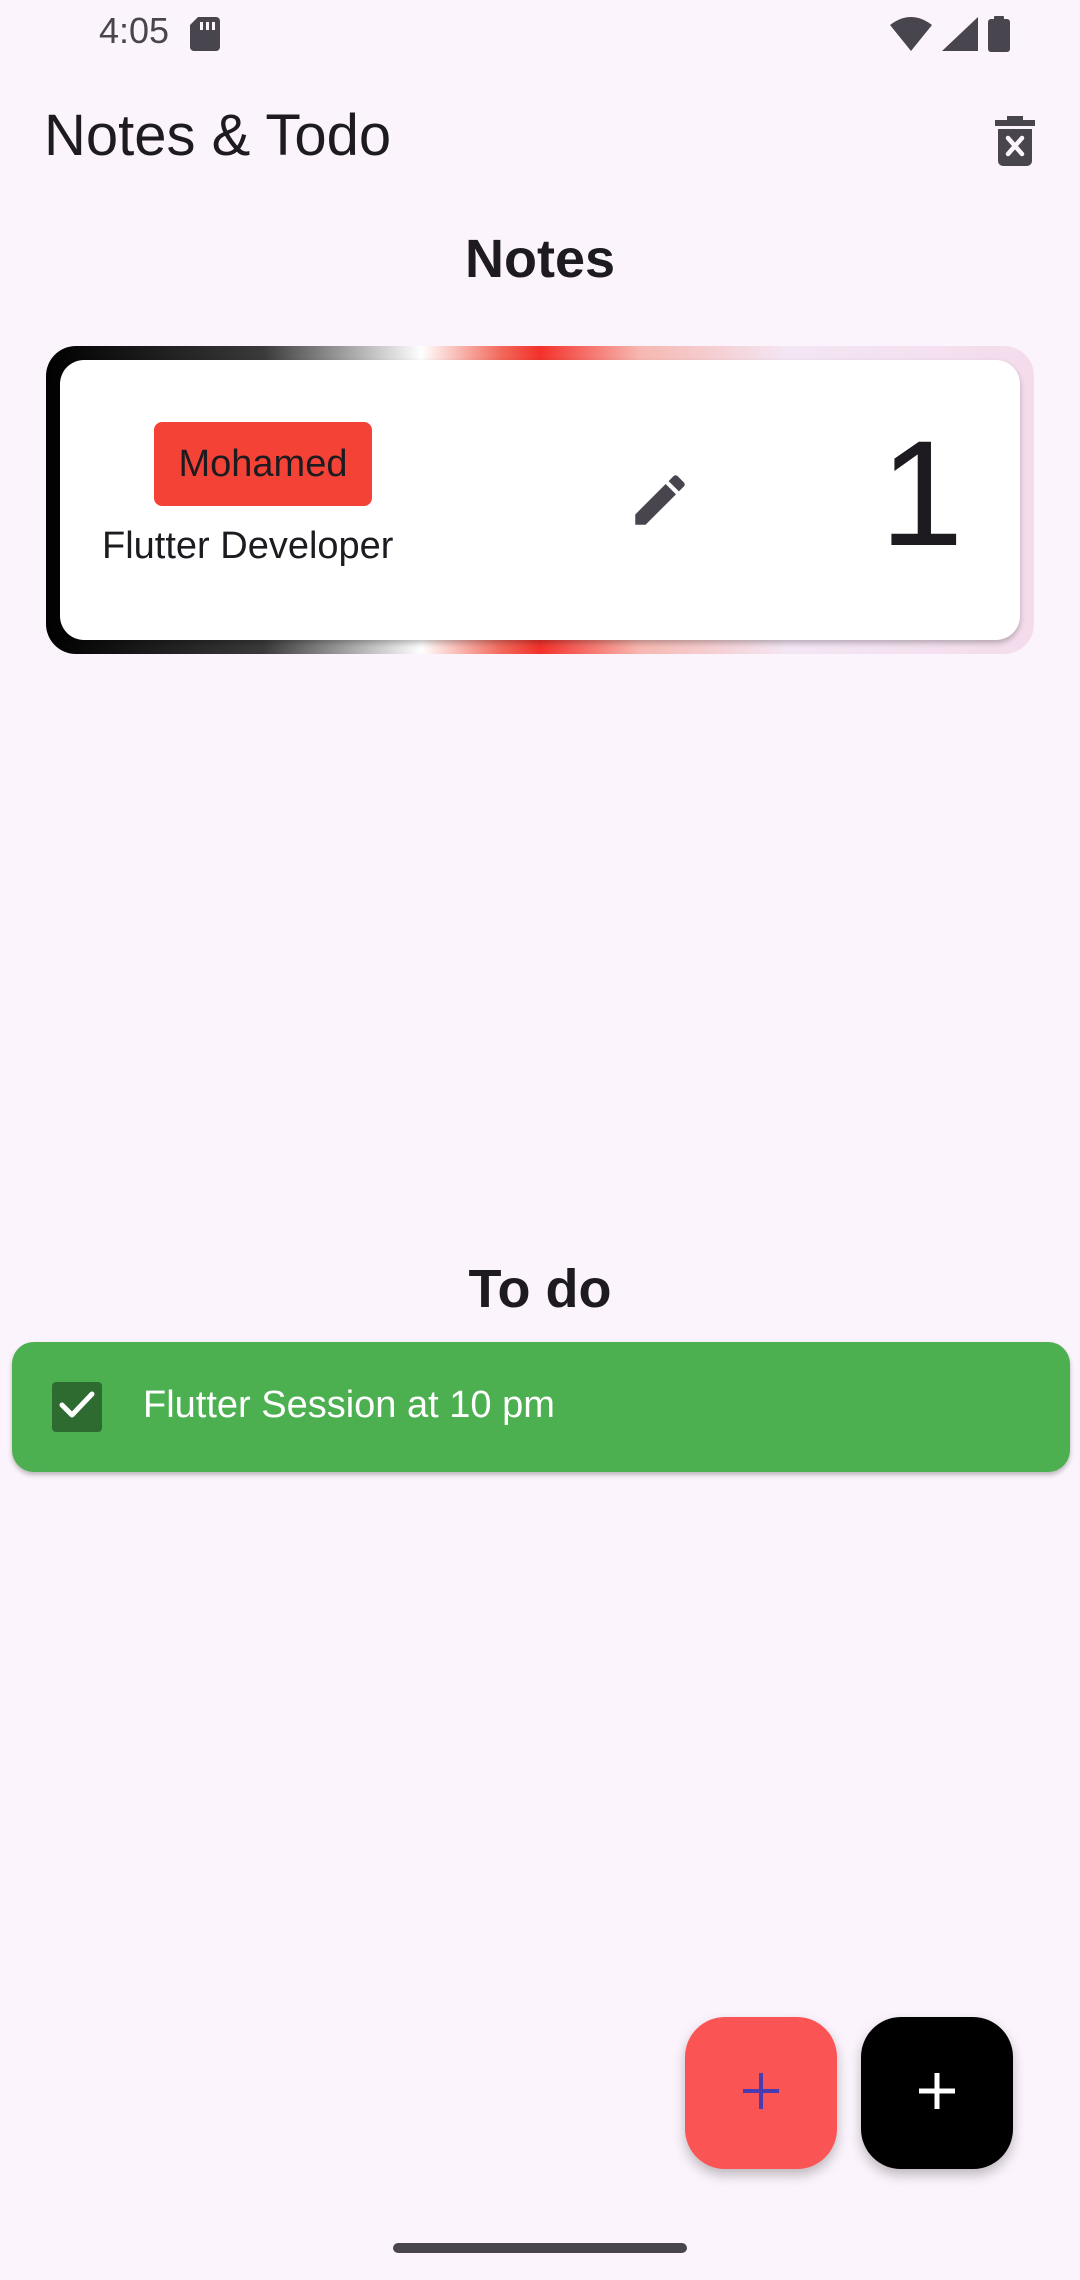  What do you see at coordinates (263, 464) in the screenshot?
I see `note-tag: Mohamed` at bounding box center [263, 464].